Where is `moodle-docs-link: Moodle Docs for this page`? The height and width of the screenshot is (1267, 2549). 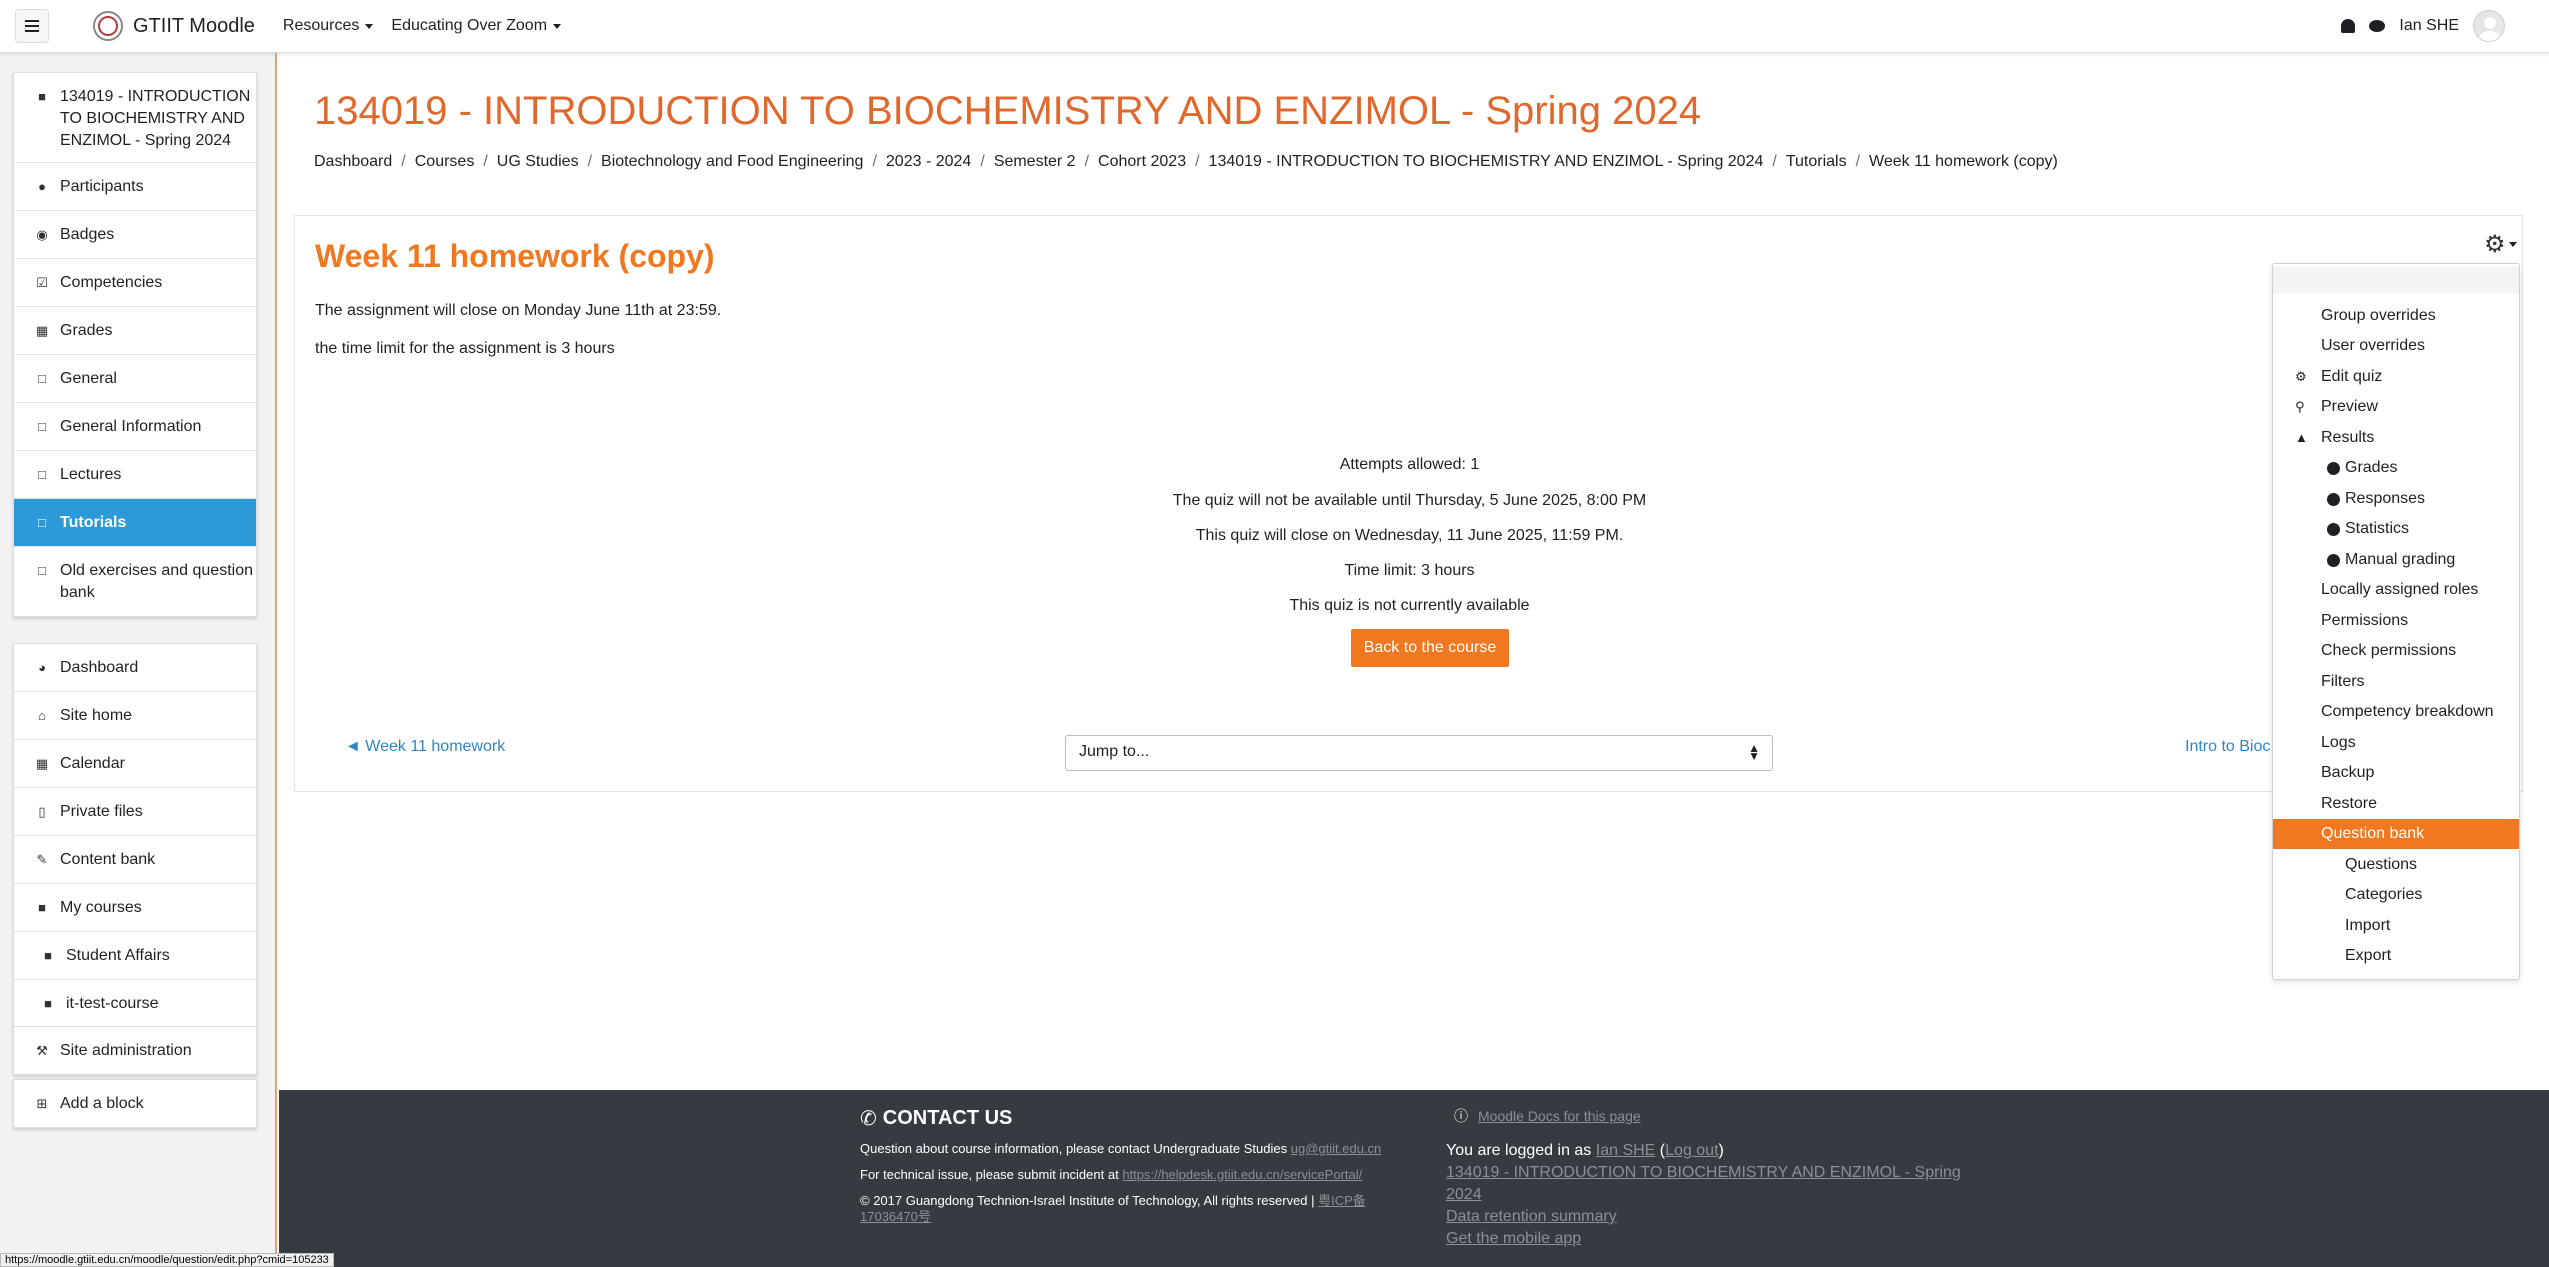 moodle-docs-link: Moodle Docs for this page is located at coordinates (1559, 1116).